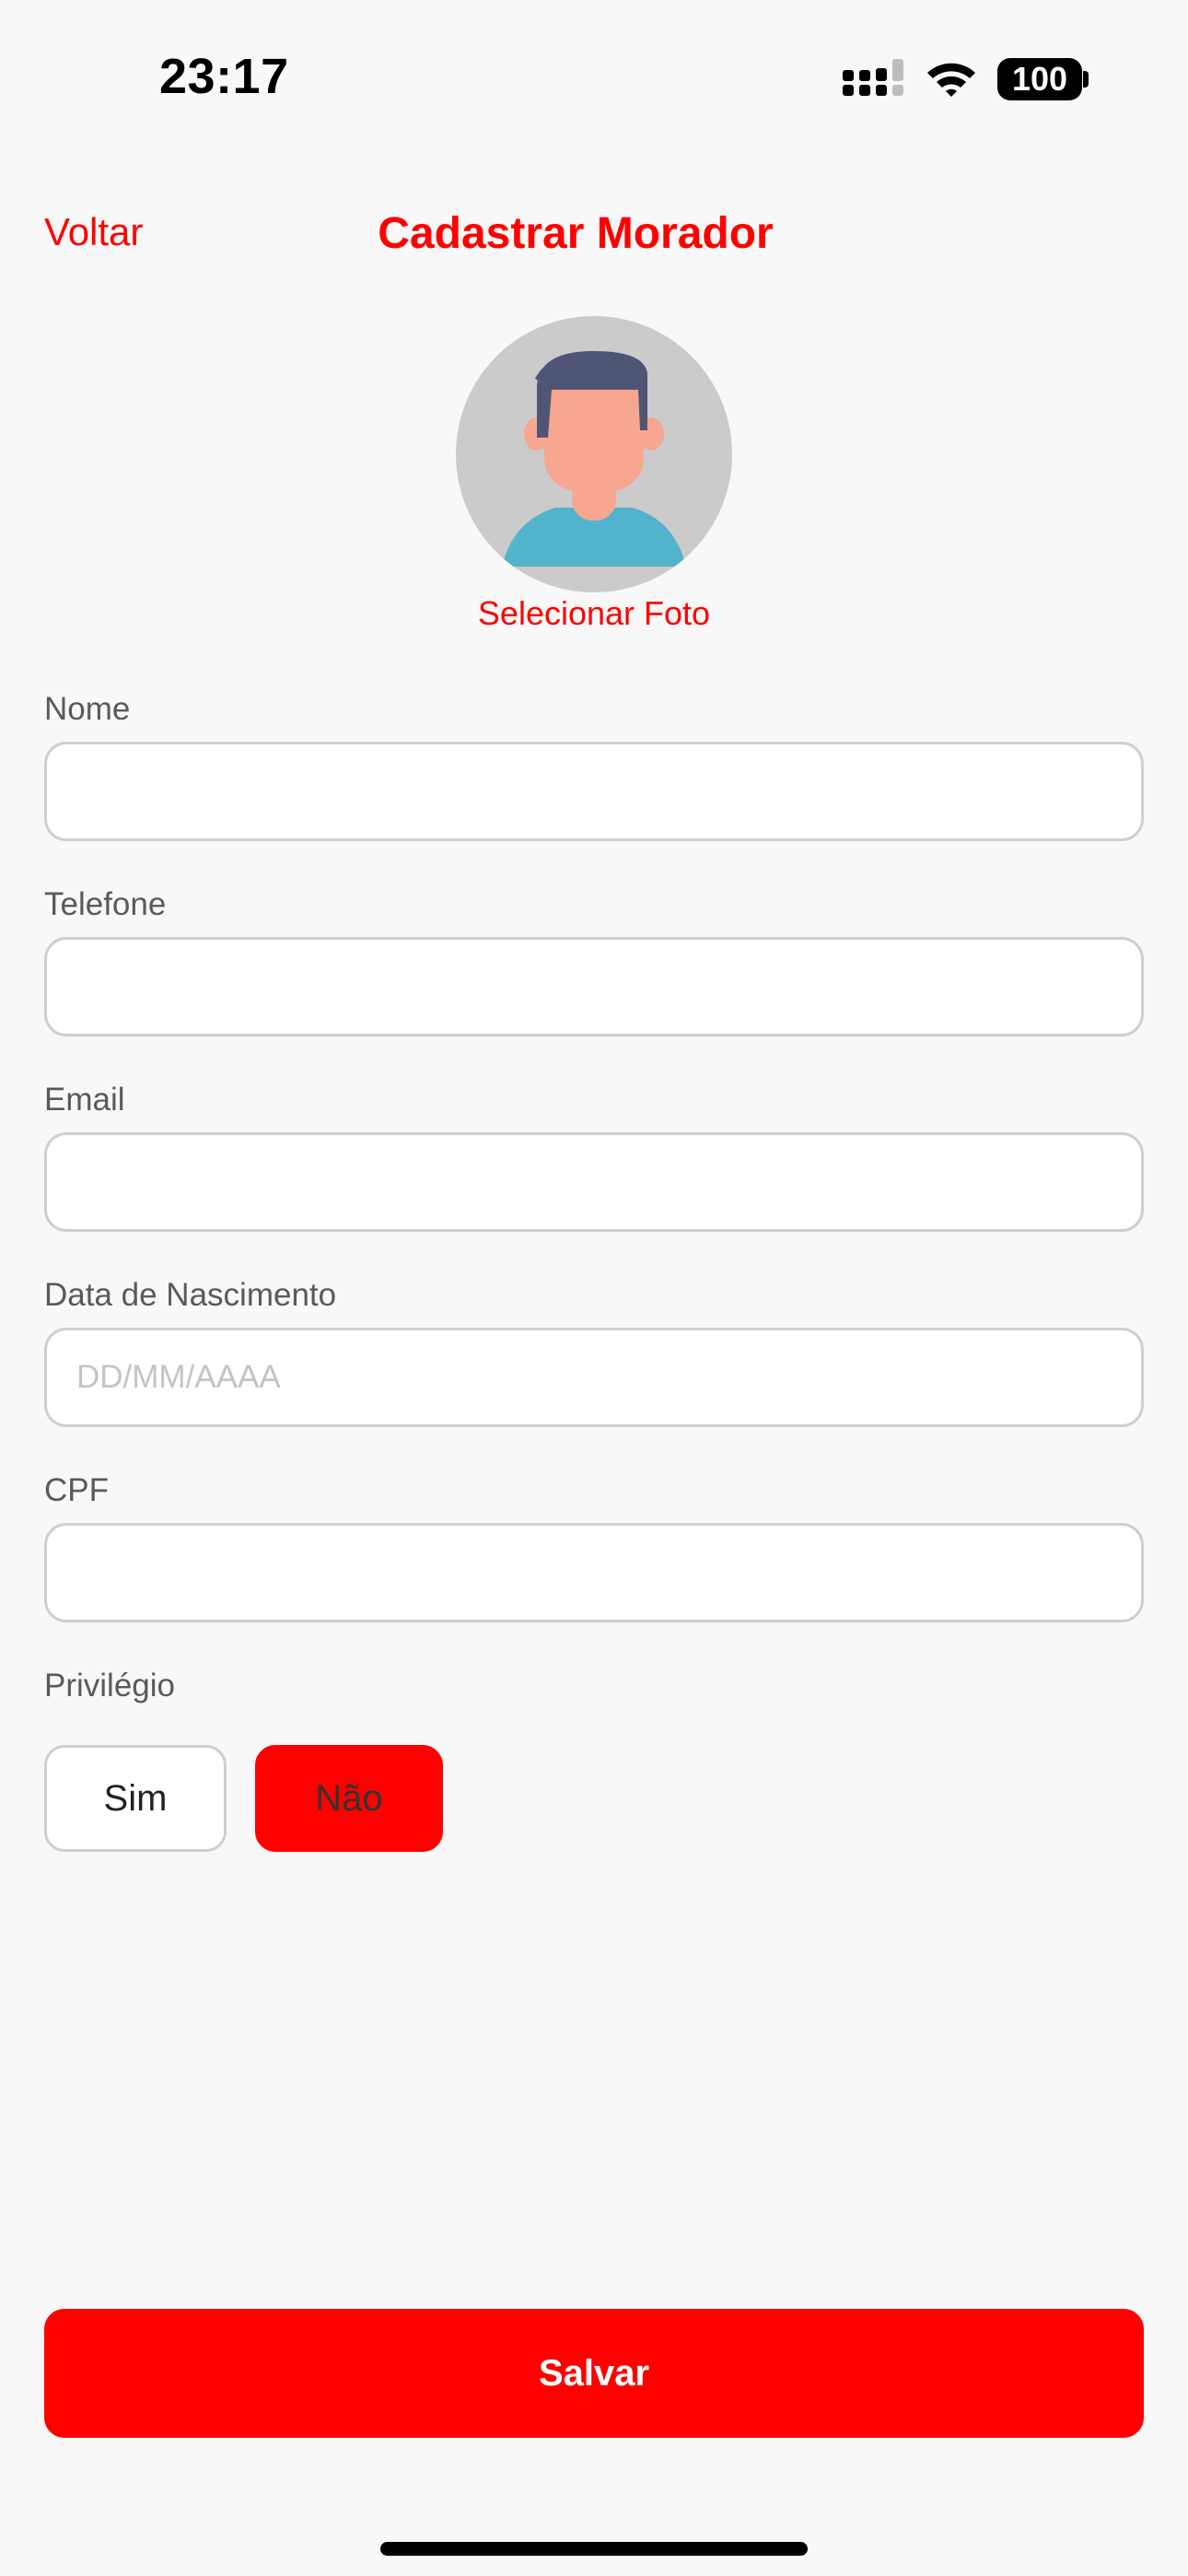 This screenshot has width=1188, height=2576. Describe the element at coordinates (1039, 79) in the screenshot. I see `battery-icon: 100` at that location.